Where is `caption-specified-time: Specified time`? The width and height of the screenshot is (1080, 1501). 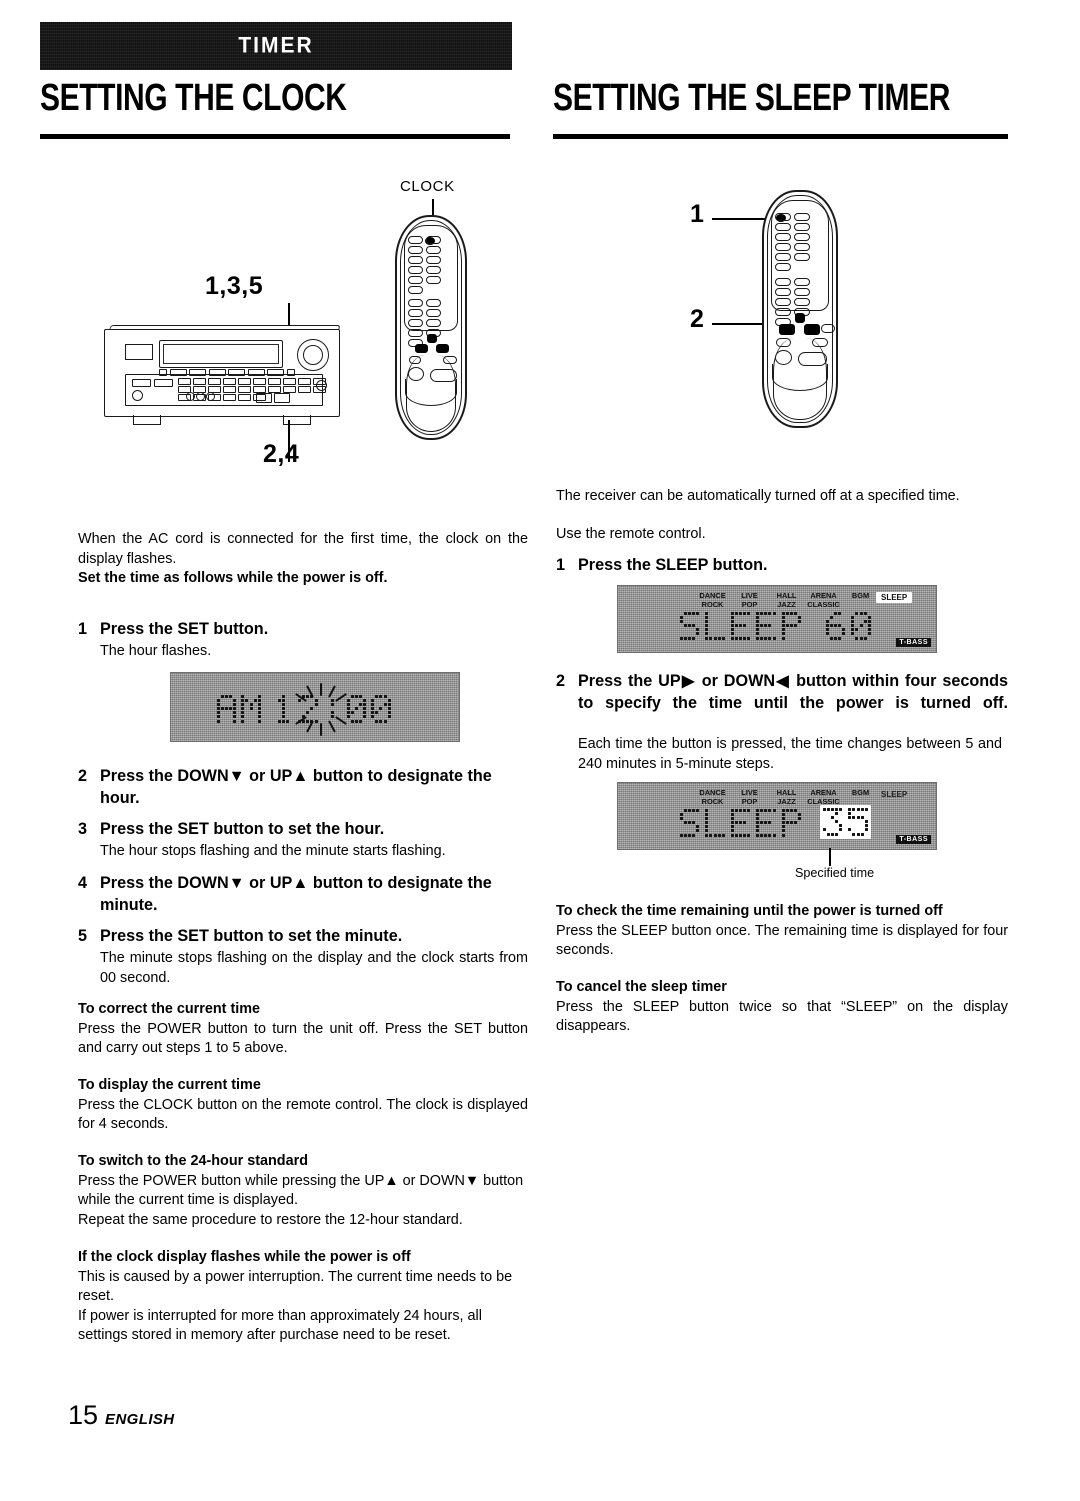 caption-specified-time: Specified time is located at coordinates (835, 873).